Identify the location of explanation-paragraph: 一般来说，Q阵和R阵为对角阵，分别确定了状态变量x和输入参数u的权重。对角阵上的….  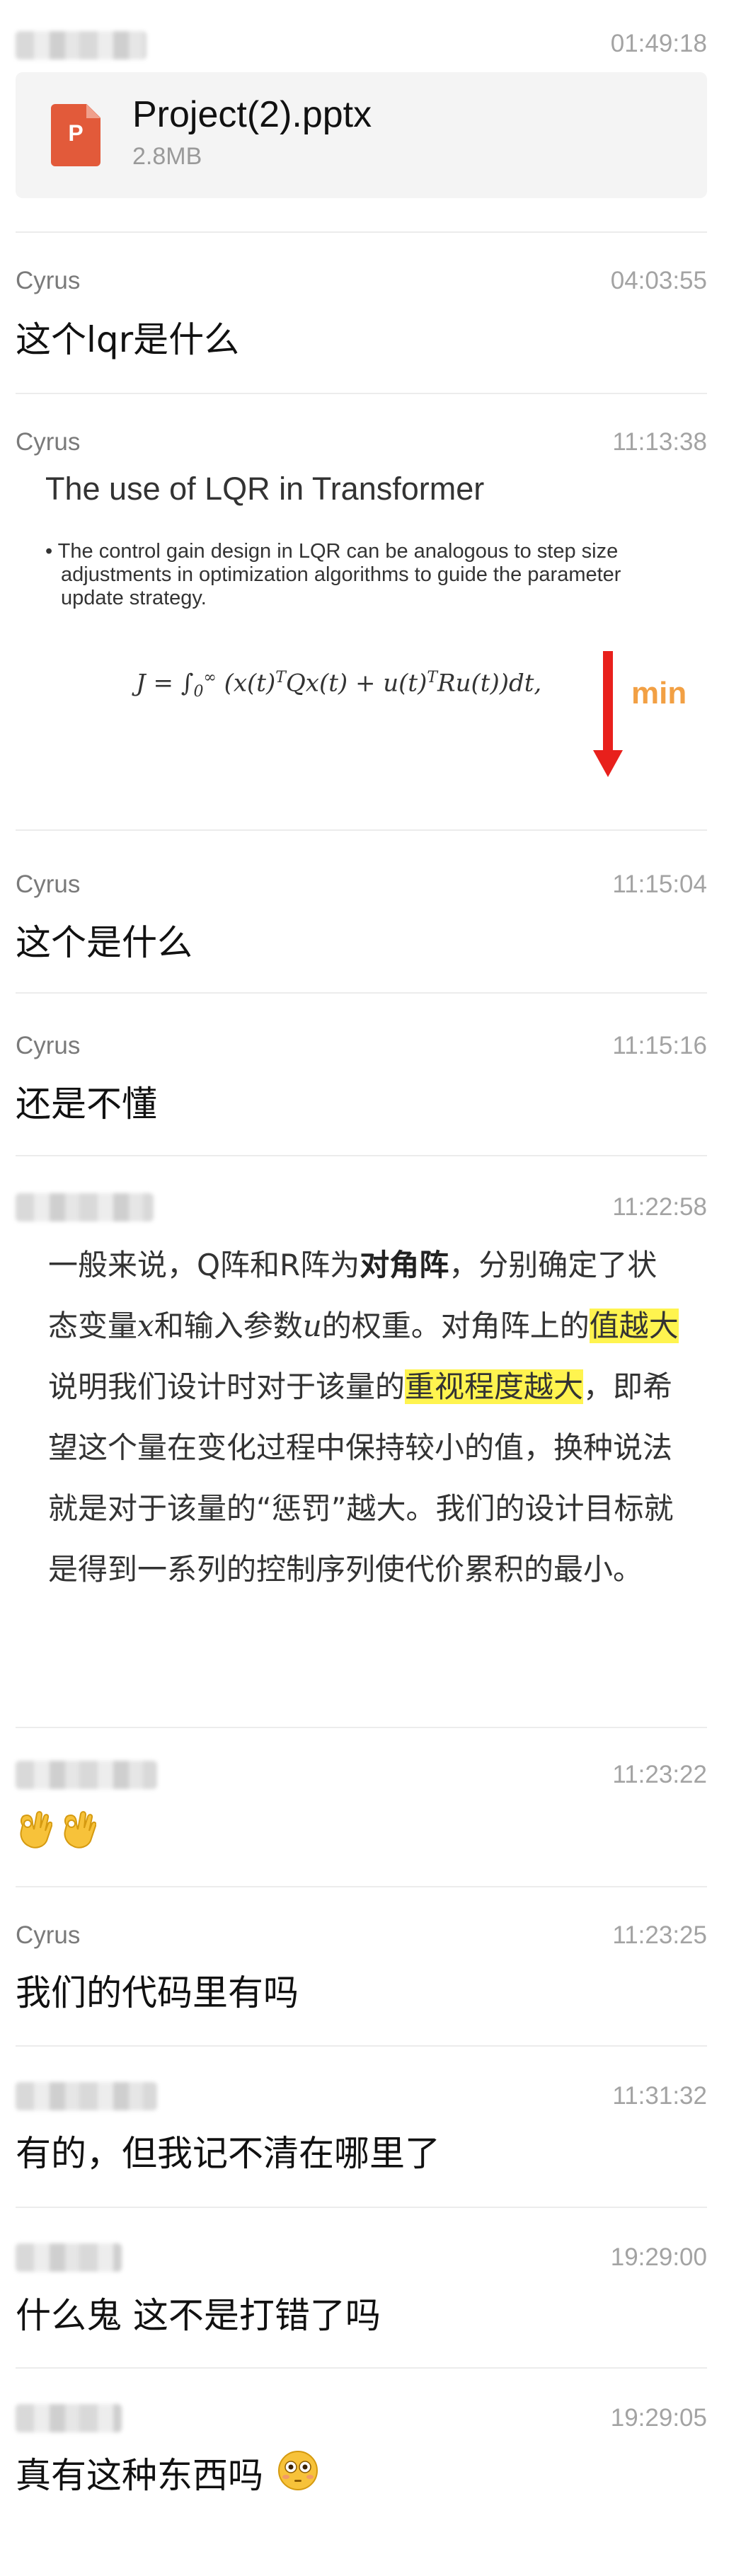
(363, 1418).